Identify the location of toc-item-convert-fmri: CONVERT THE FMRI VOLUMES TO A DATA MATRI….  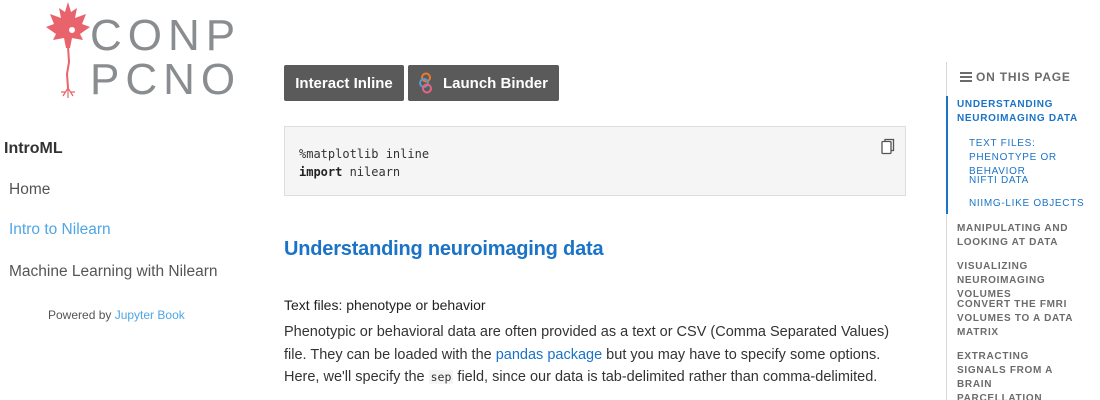
(1015, 319).